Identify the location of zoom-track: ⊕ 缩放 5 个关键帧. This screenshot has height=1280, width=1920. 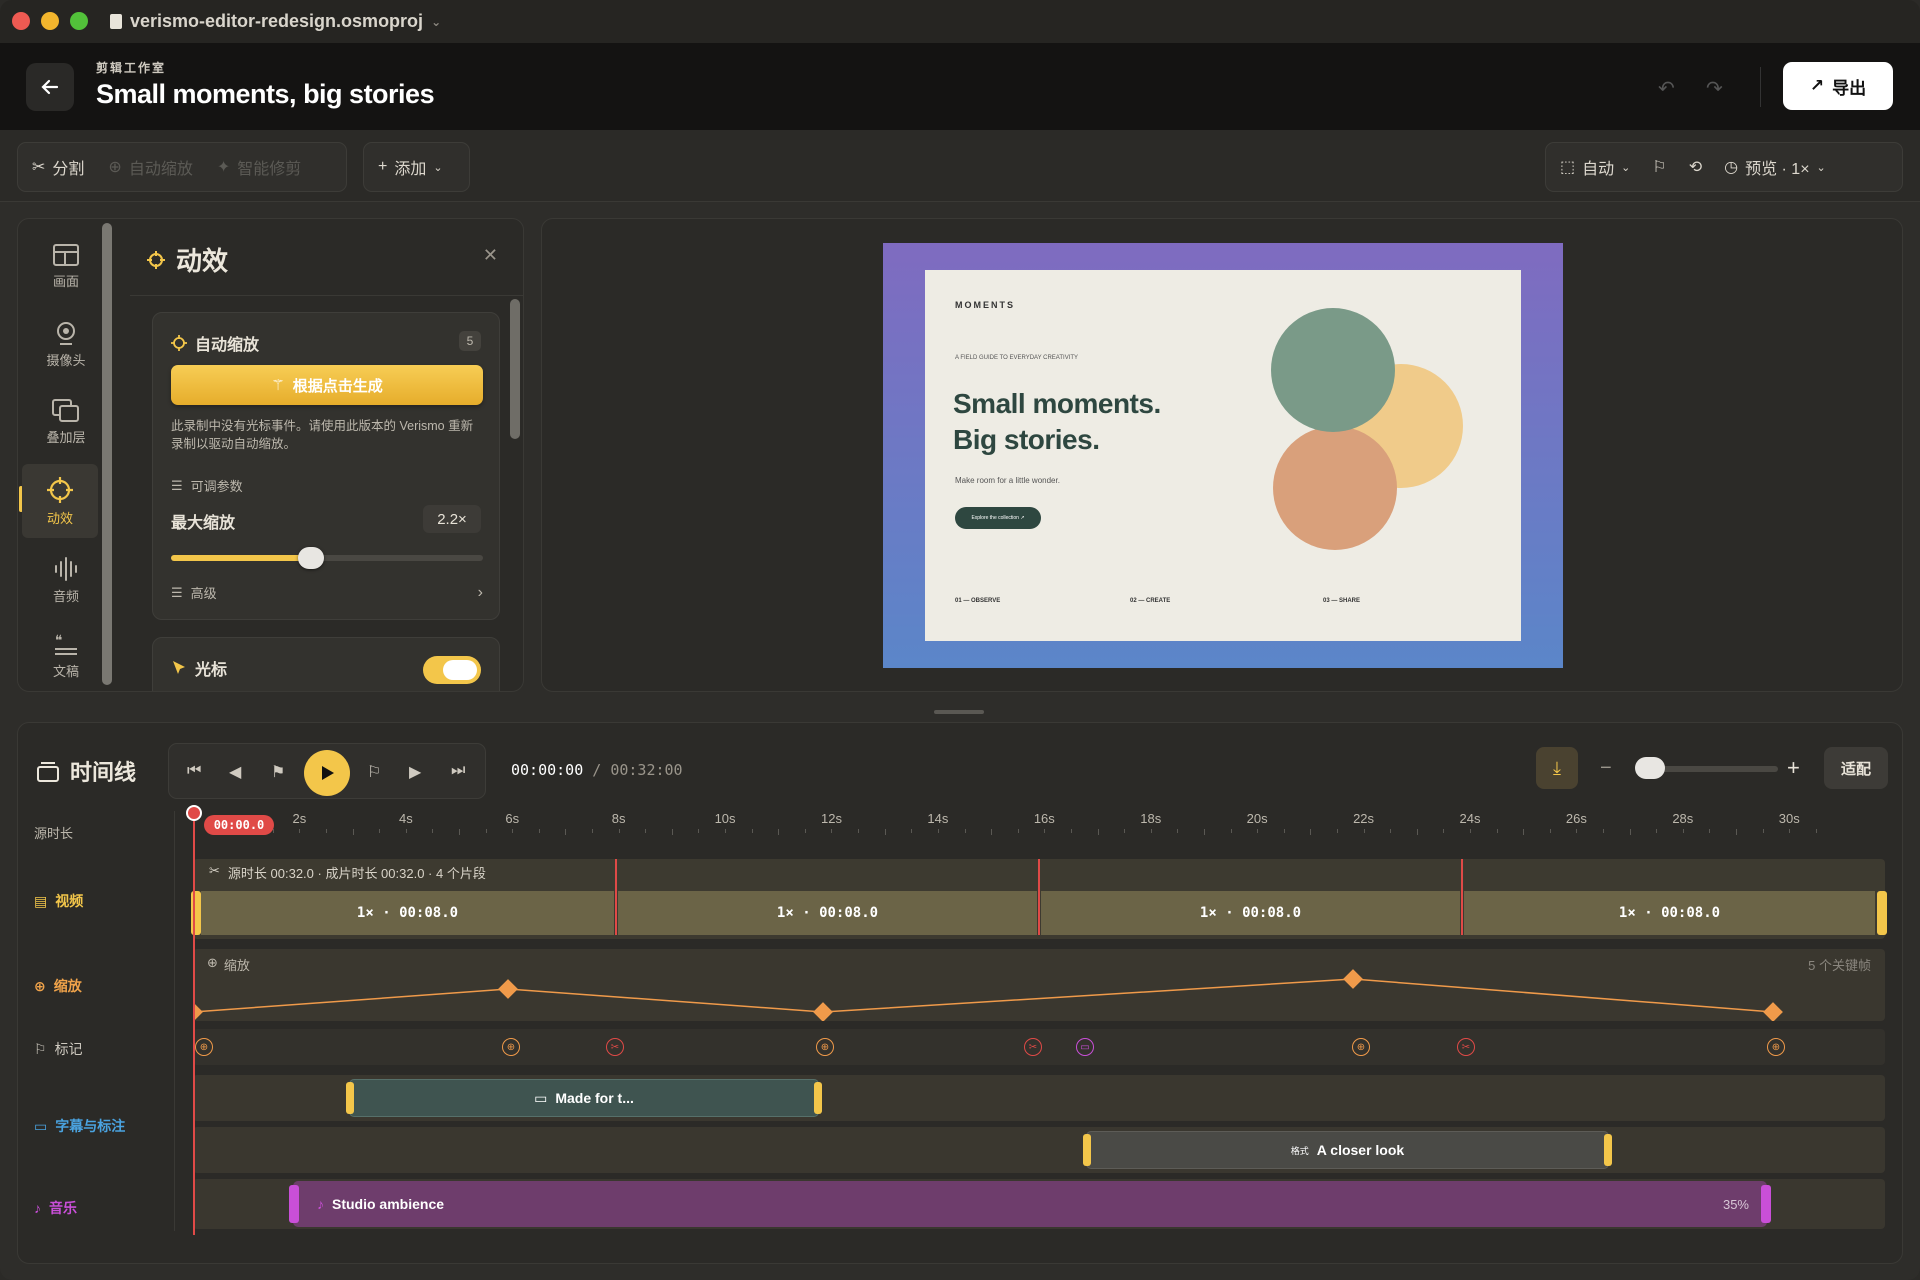
(1039, 985).